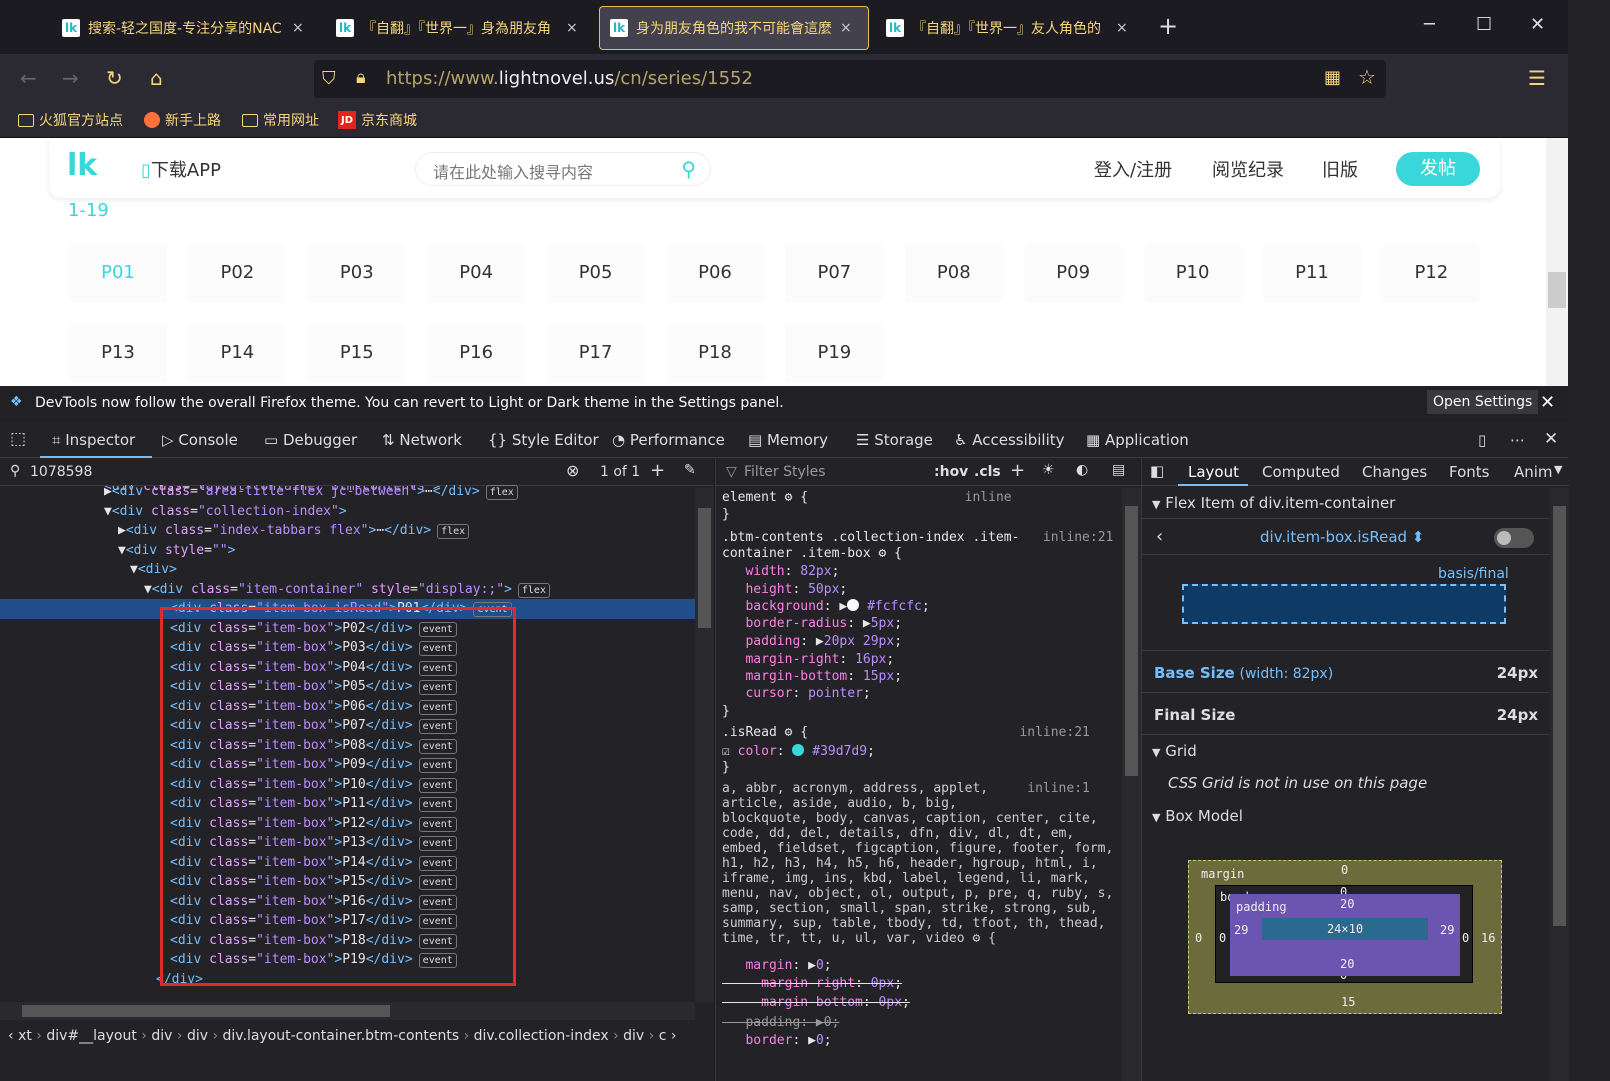 Image resolution: width=1610 pixels, height=1081 pixels. Describe the element at coordinates (347, 765) in the screenshot. I see `markup-node-item-box: <div class="item-box">P09</div> event` at that location.